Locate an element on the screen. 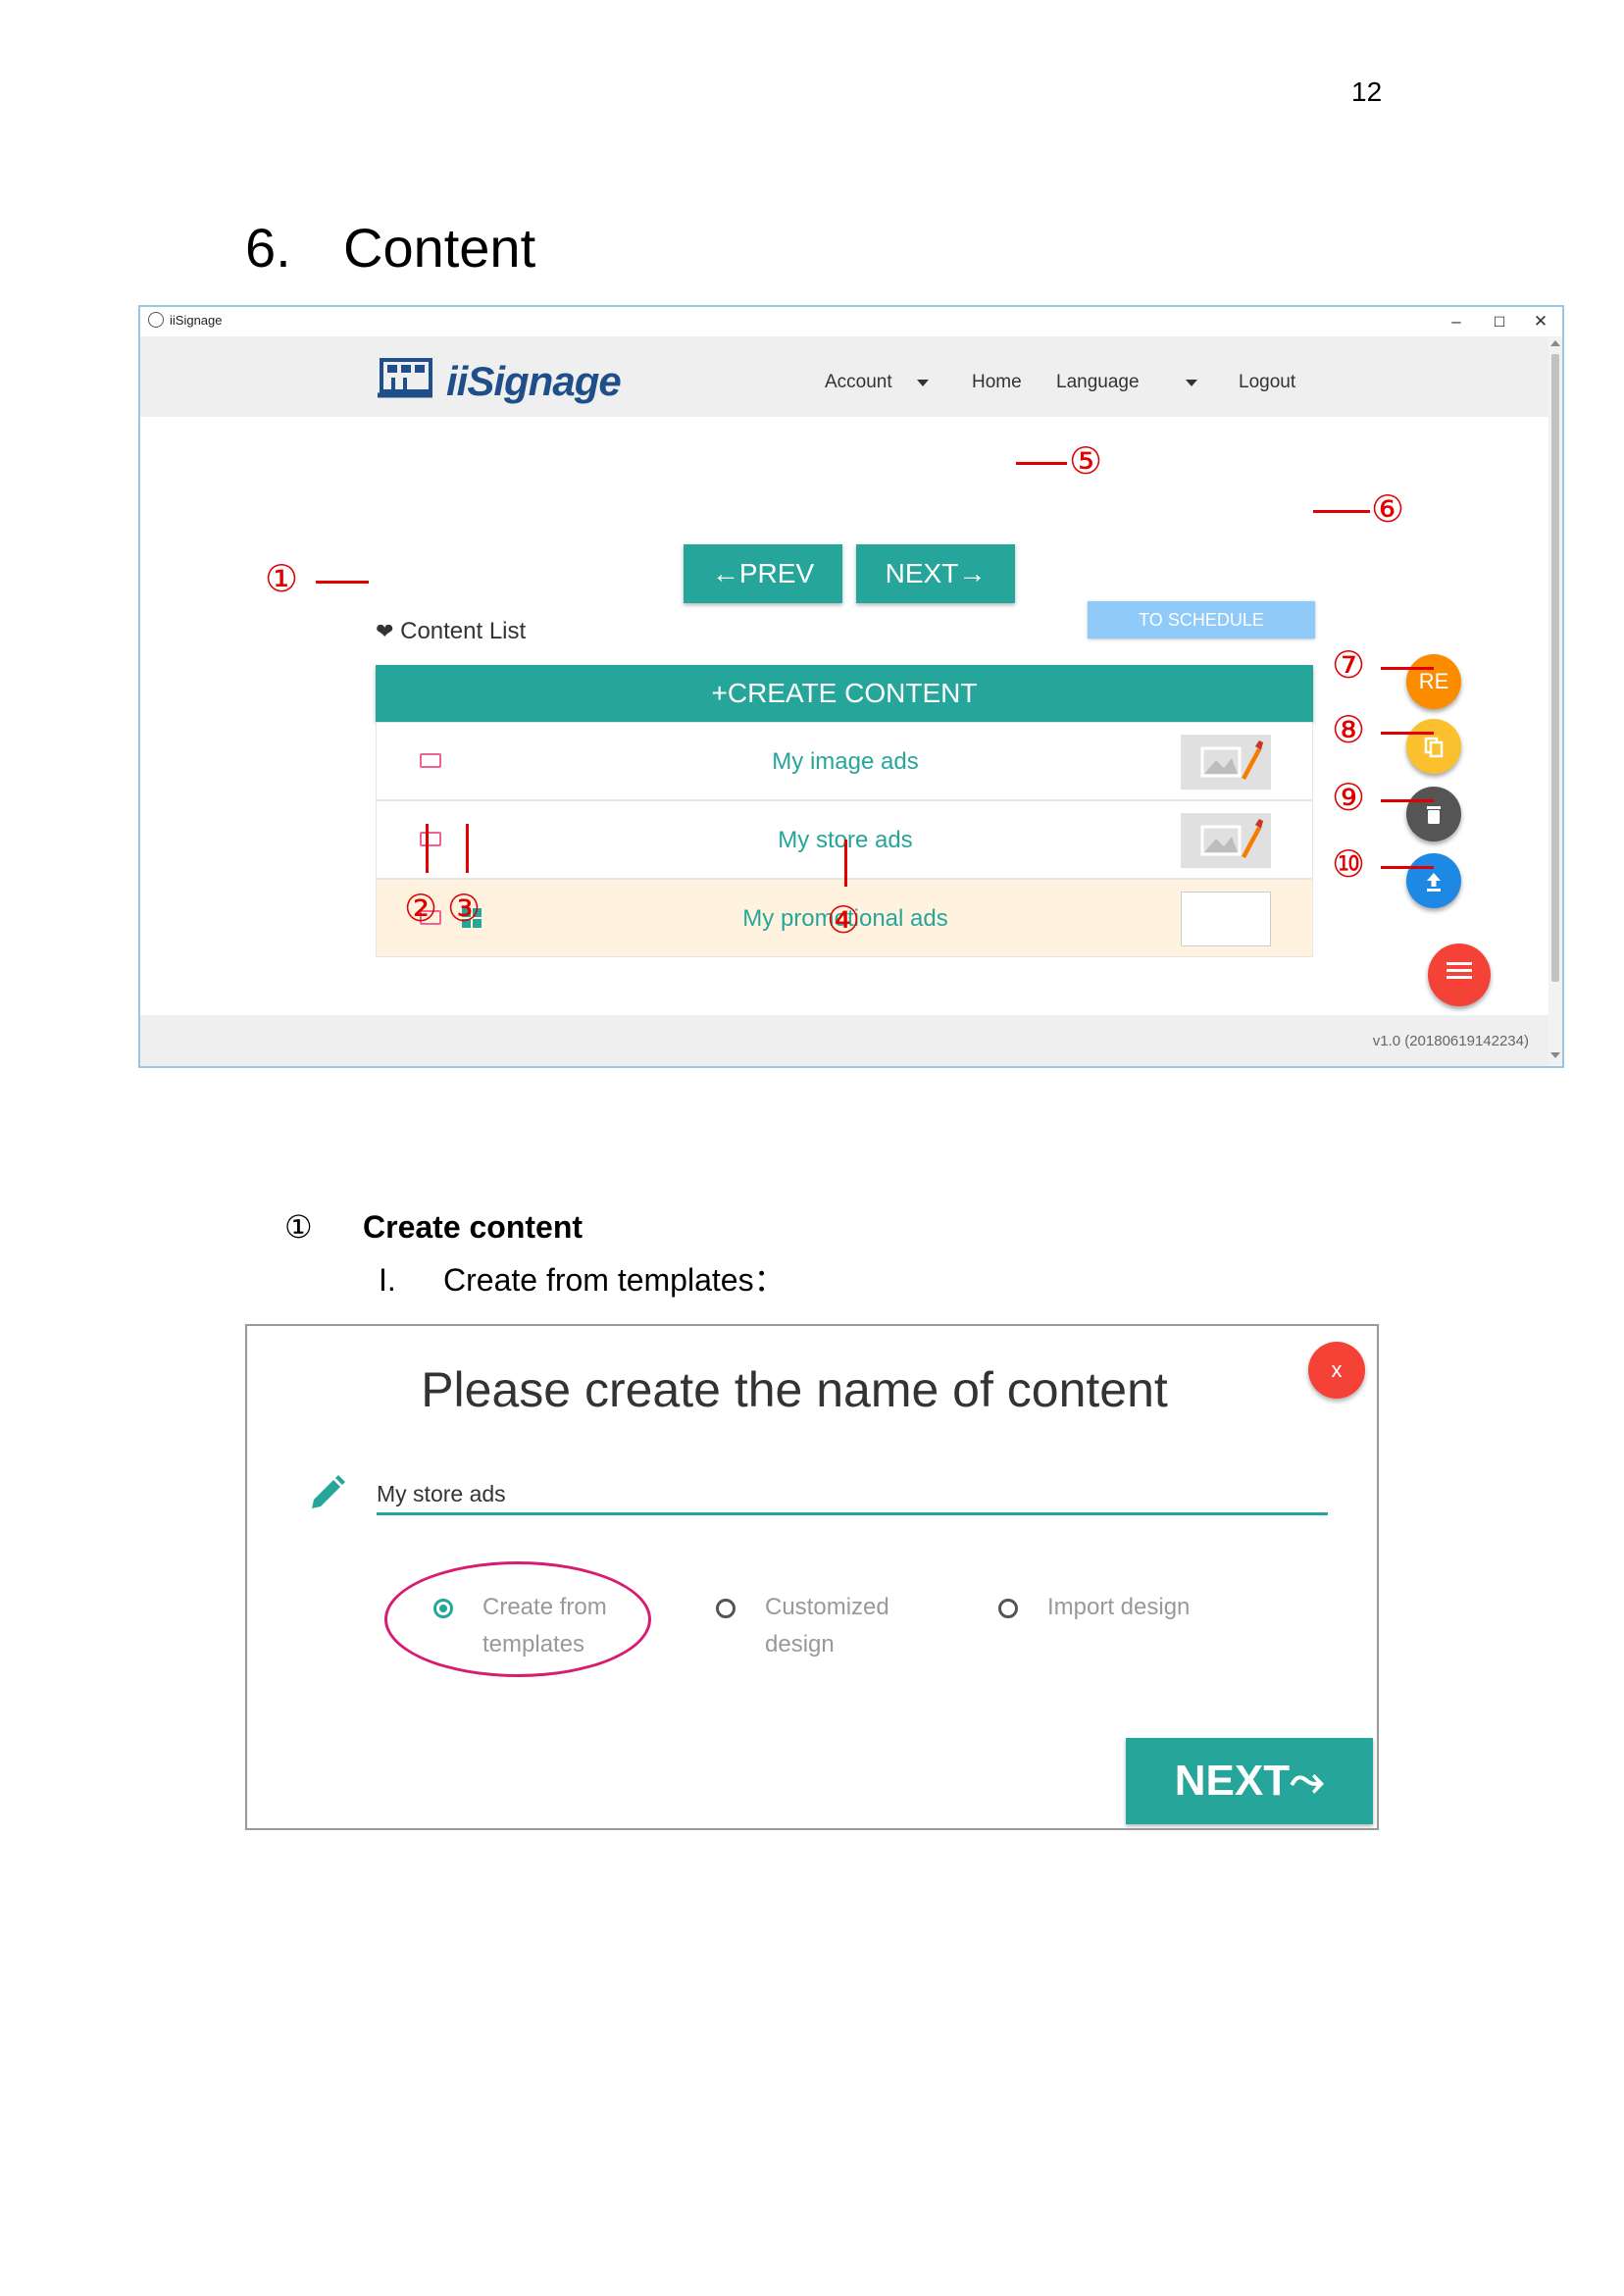 This screenshot has width=1624, height=2296. radio-create-from-templates is located at coordinates (443, 1608).